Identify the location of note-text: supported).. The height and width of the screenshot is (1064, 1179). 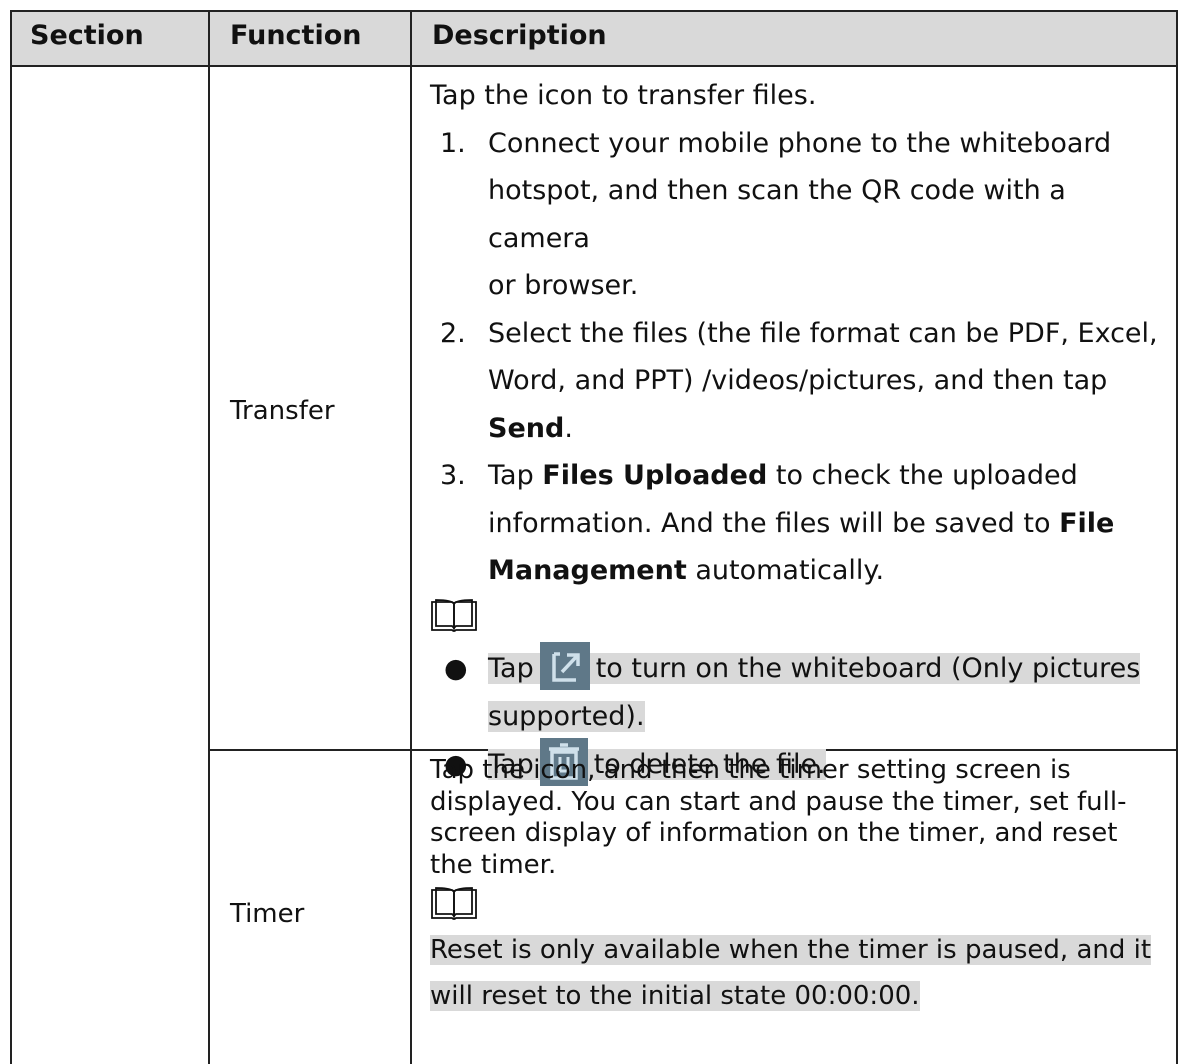
(566, 716).